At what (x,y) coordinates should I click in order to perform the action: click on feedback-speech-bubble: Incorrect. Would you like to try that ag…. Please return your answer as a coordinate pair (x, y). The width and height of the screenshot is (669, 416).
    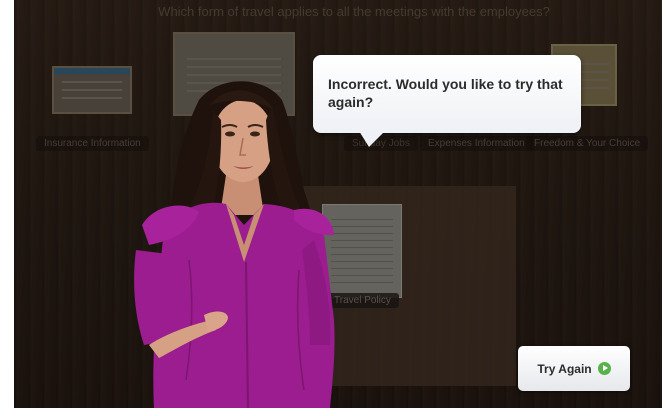
    Looking at the image, I should click on (447, 101).